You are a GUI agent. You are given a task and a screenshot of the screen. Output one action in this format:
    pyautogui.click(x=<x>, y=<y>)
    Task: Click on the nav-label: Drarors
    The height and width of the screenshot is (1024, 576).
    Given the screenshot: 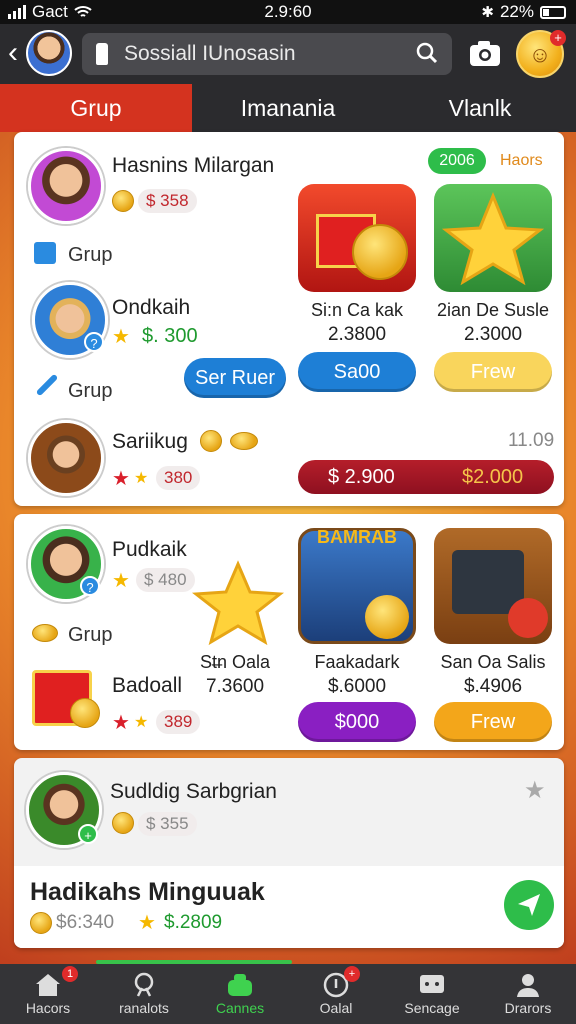 What is the action you would take?
    pyautogui.click(x=528, y=1008)
    